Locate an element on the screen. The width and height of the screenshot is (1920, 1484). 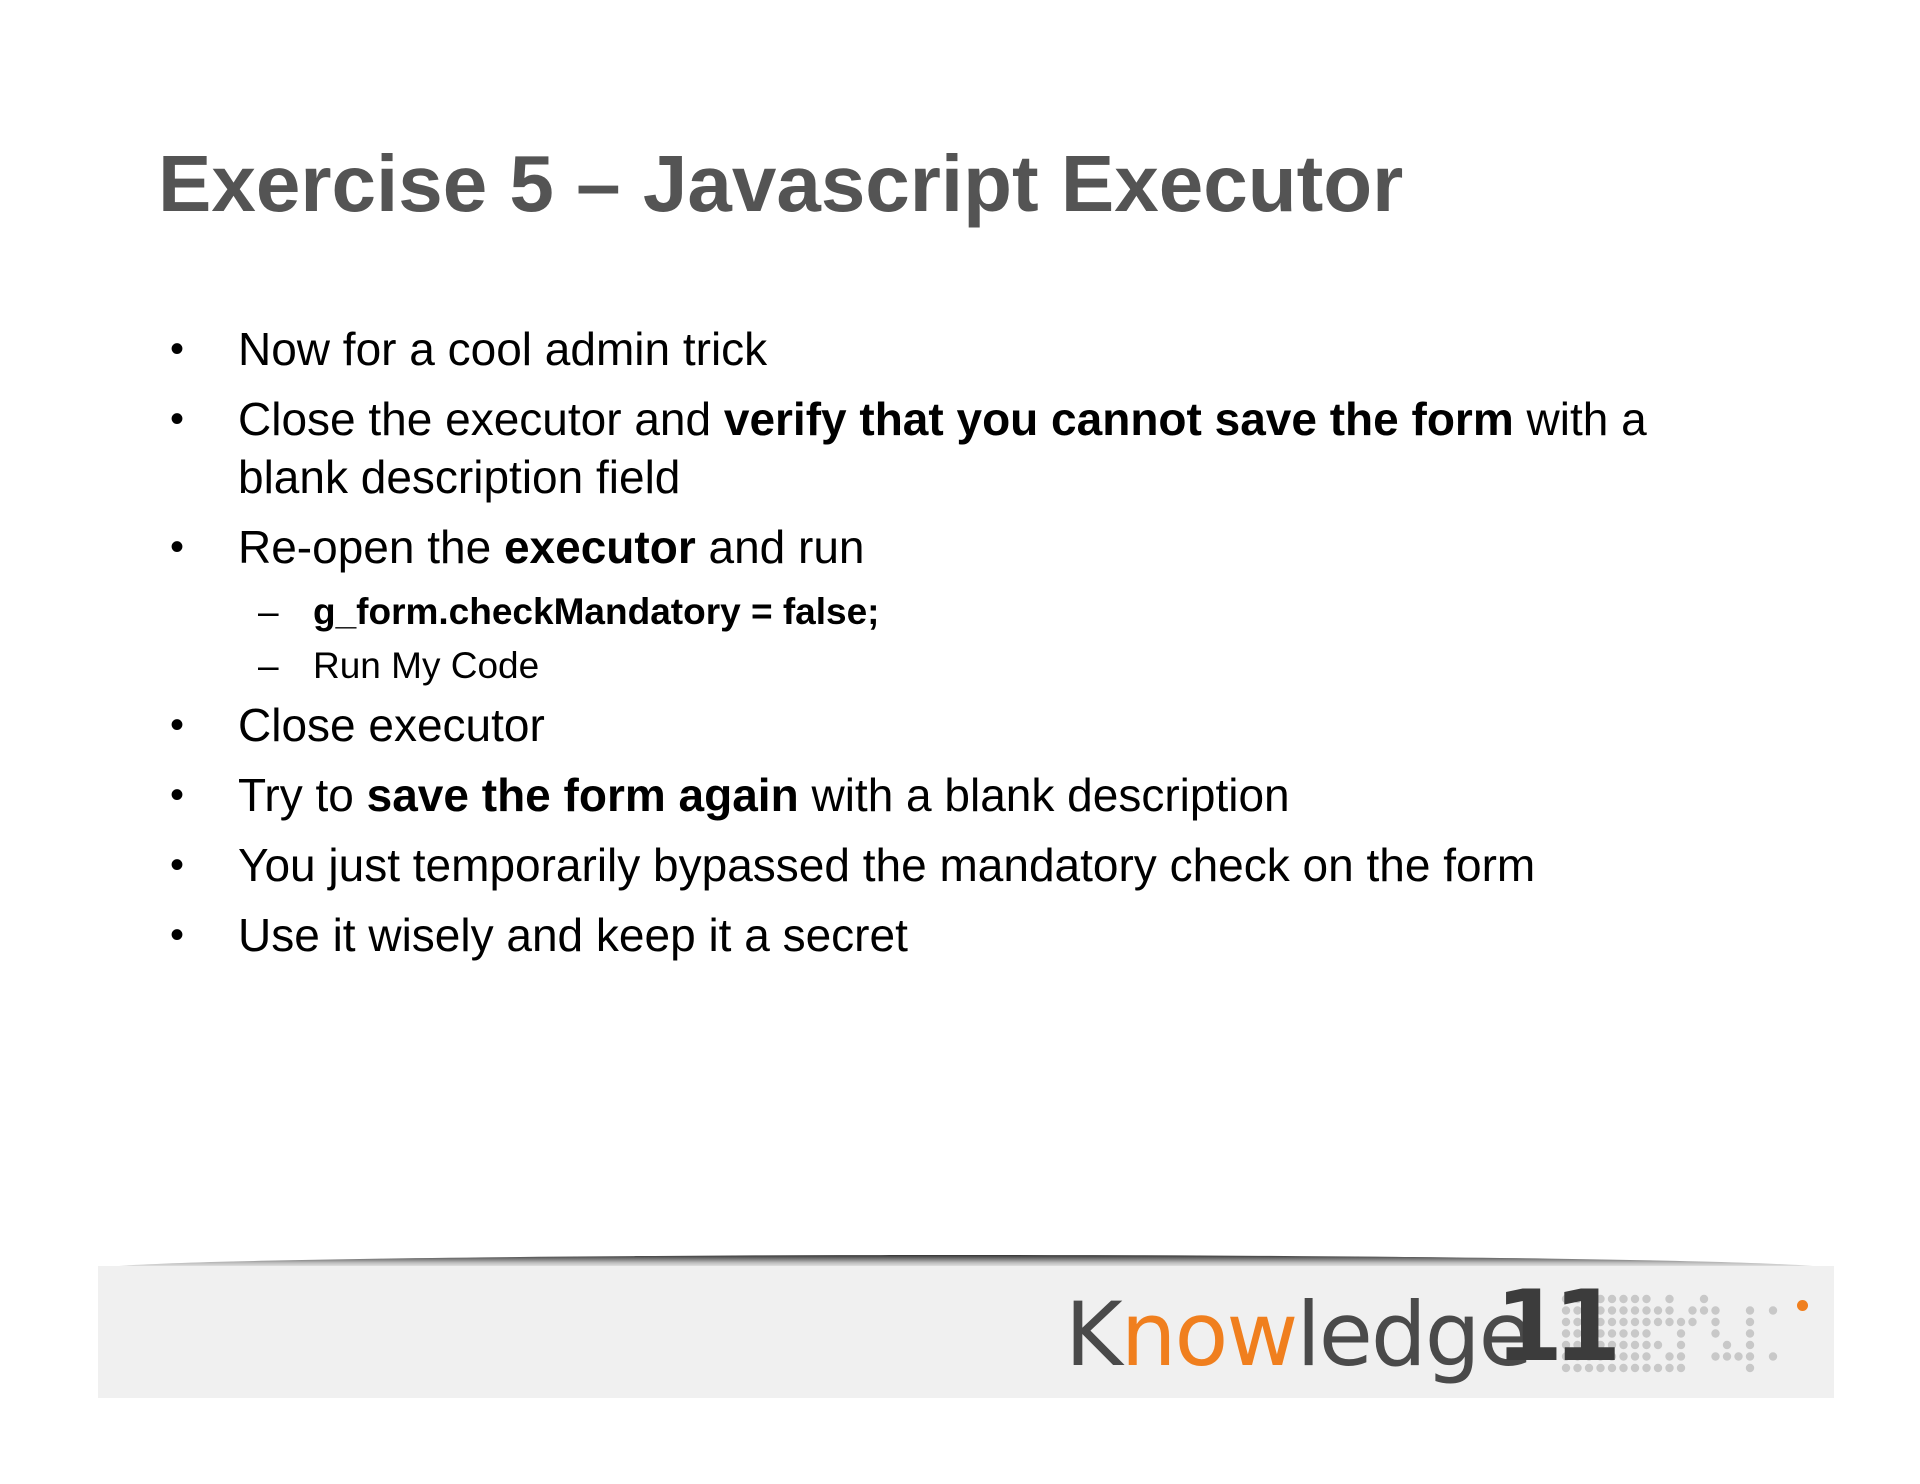
logo-wordmark: Knowledge is located at coordinates (1299, 1335).